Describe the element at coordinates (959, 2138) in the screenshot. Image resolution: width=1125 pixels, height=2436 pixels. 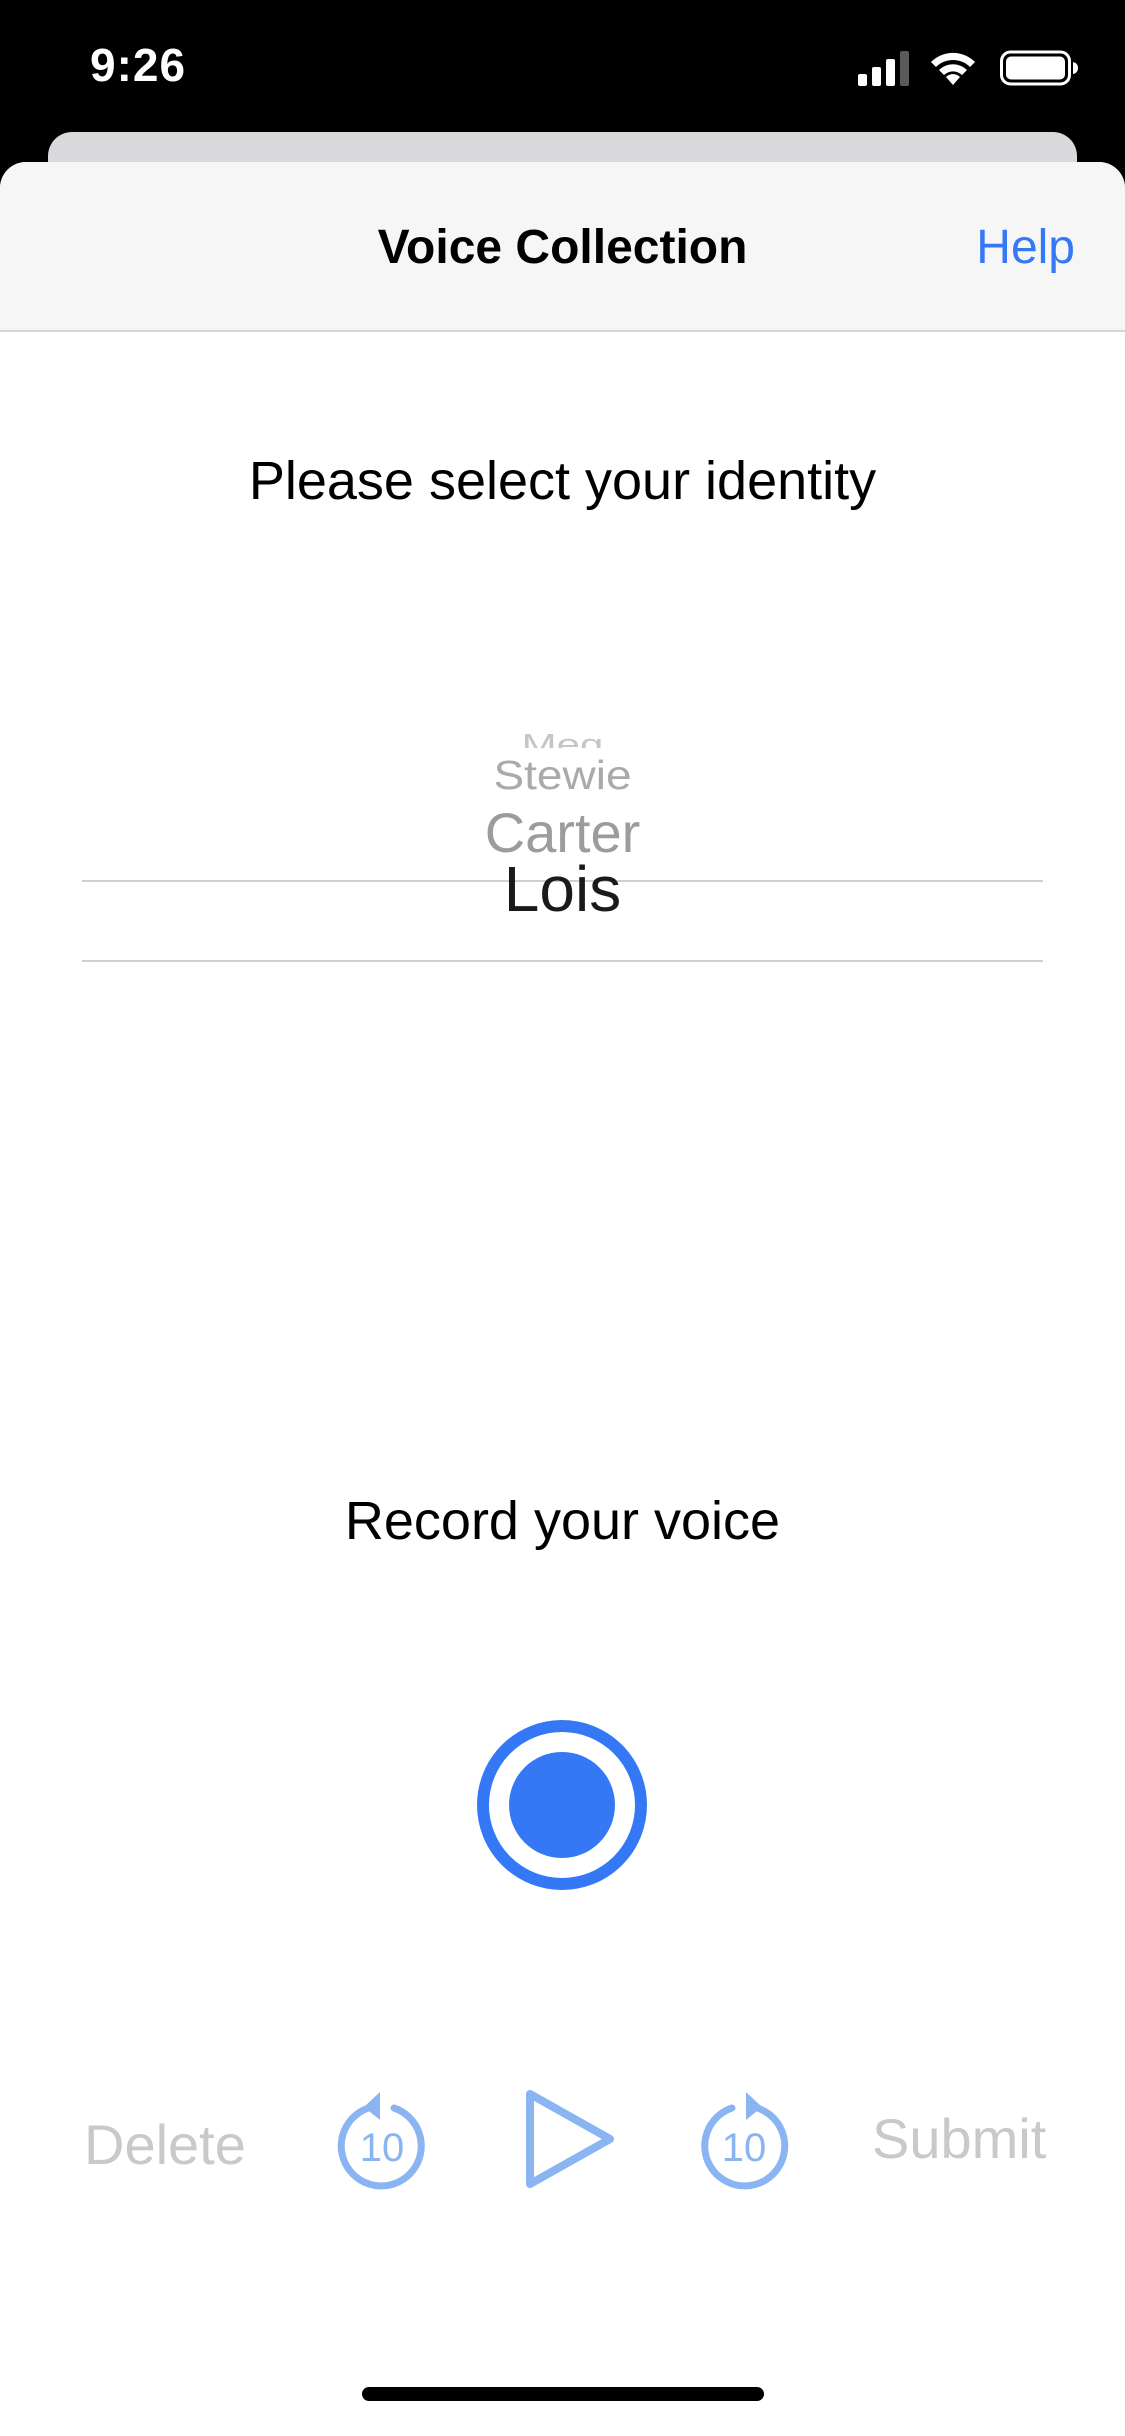
I see `submit-button: Submit` at that location.